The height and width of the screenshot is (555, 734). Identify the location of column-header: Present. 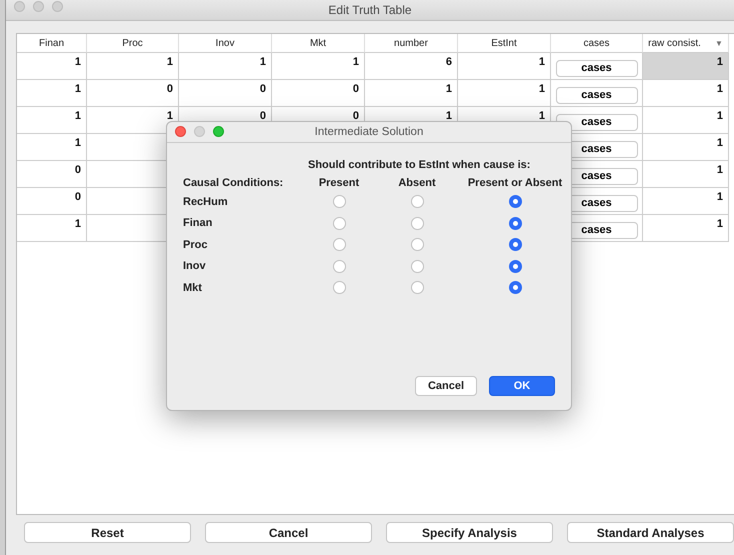
(339, 183).